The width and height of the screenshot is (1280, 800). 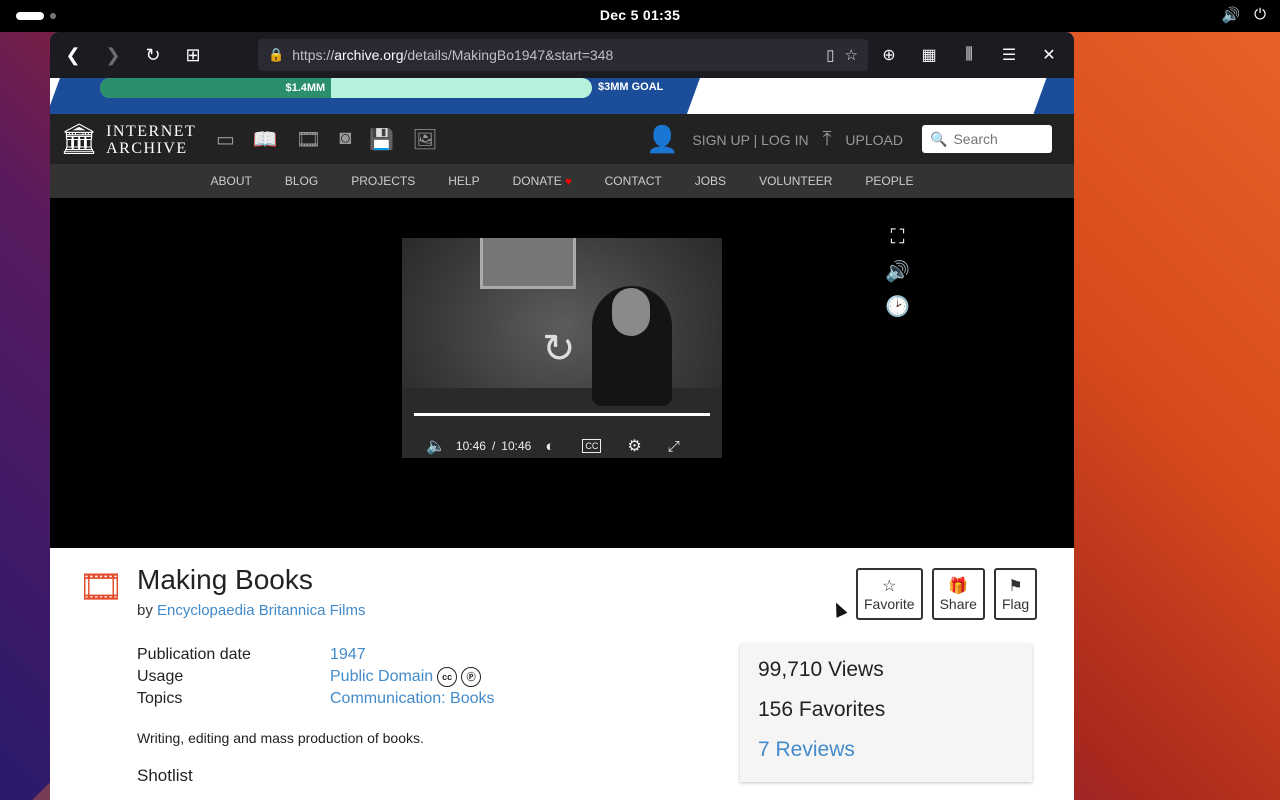 What do you see at coordinates (897, 271) in the screenshot?
I see `speaker-icon: 🔊` at bounding box center [897, 271].